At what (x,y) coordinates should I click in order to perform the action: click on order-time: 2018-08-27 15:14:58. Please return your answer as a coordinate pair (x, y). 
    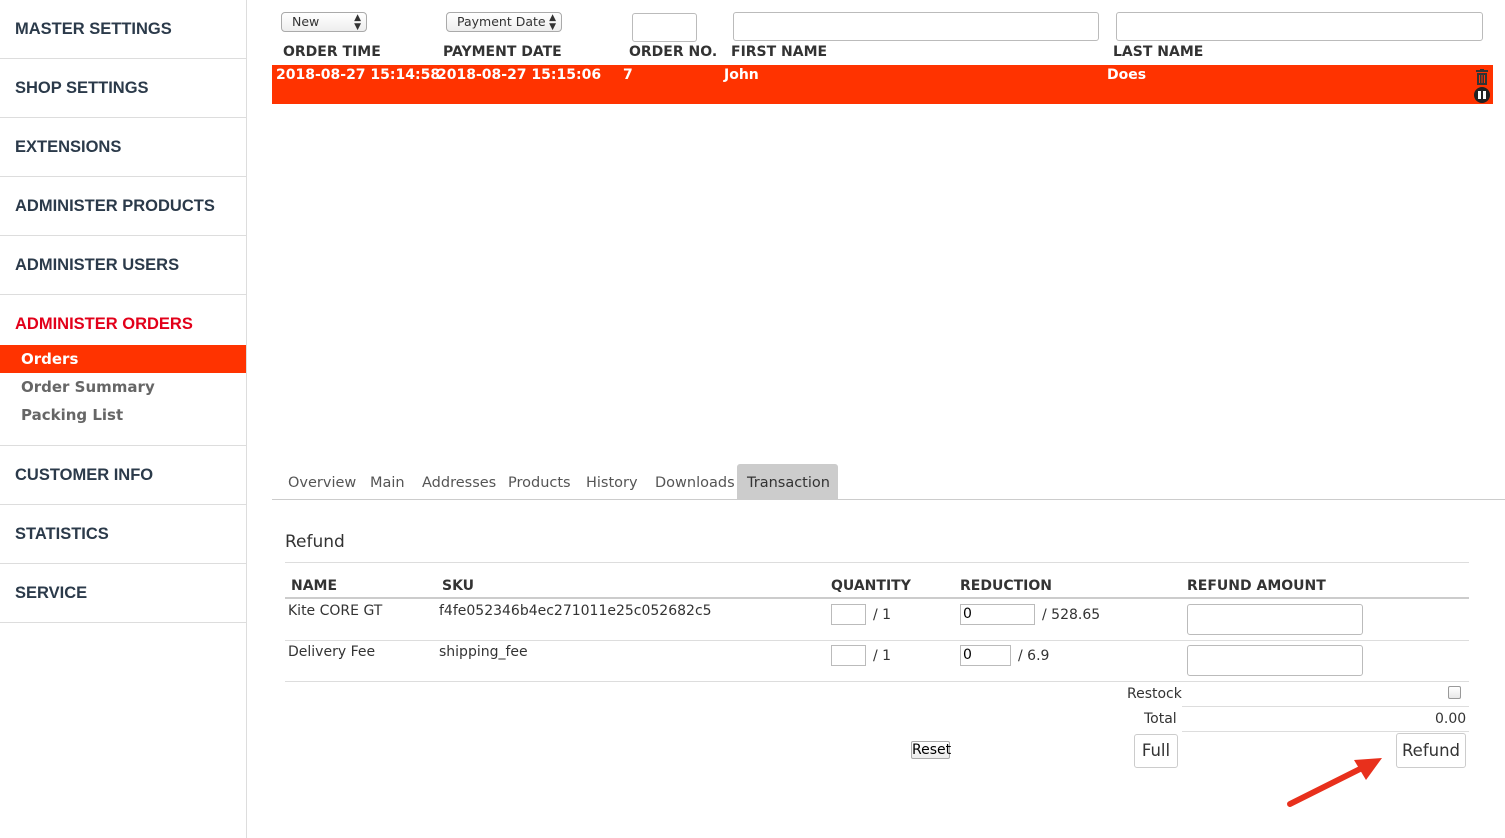
    Looking at the image, I should click on (358, 75).